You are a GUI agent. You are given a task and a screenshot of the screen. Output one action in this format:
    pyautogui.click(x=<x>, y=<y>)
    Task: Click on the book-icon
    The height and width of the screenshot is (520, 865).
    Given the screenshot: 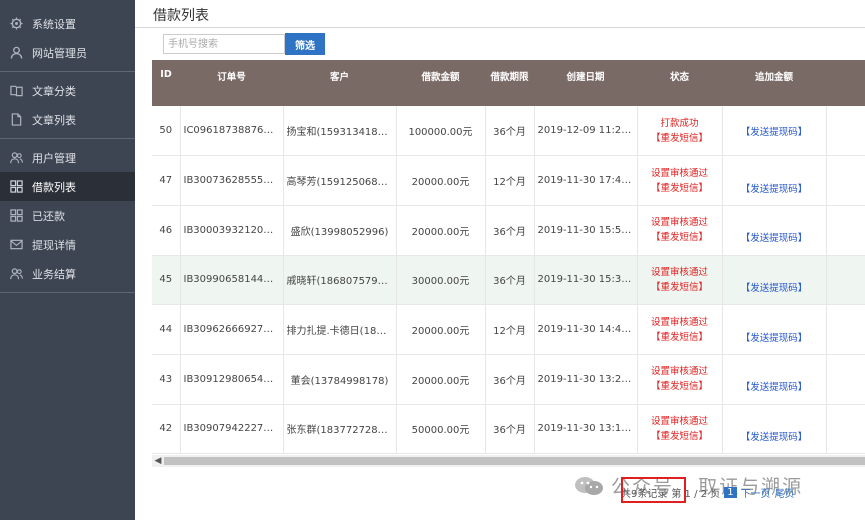 What is the action you would take?
    pyautogui.click(x=16, y=90)
    